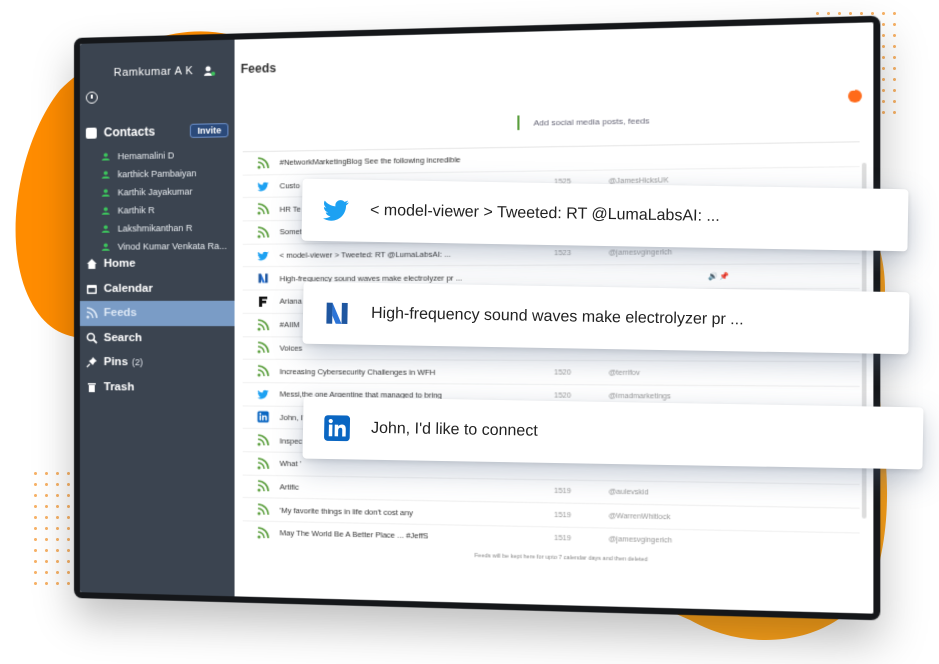 The width and height of the screenshot is (939, 664). What do you see at coordinates (91, 289) in the screenshot?
I see `calendar-icon` at bounding box center [91, 289].